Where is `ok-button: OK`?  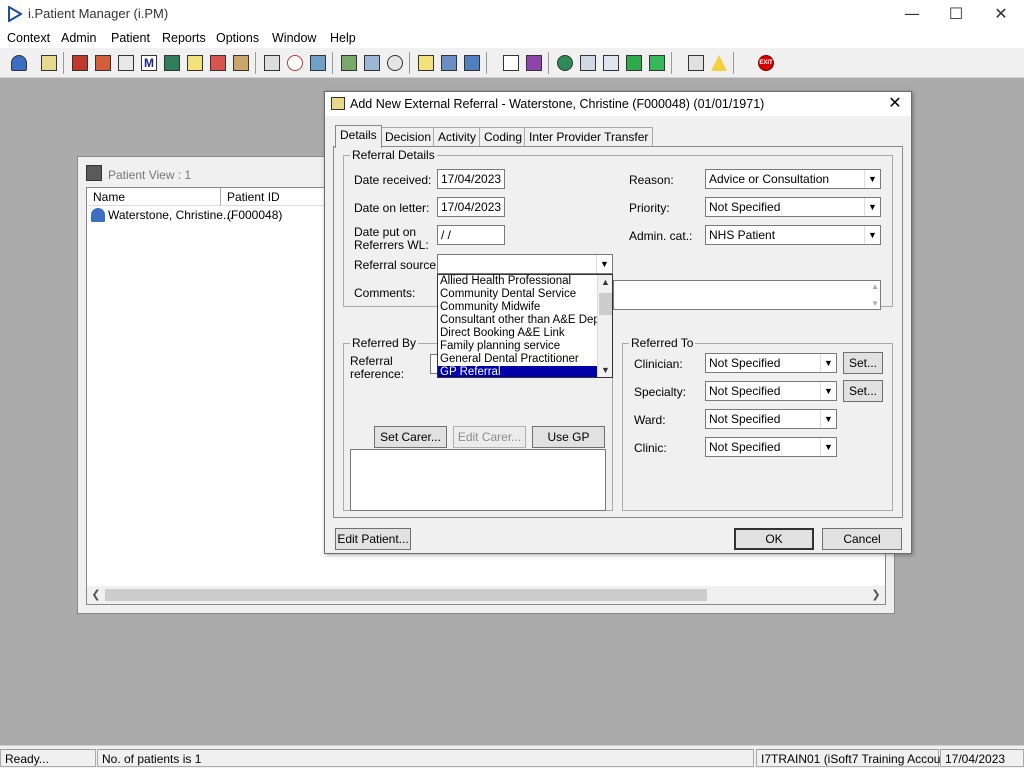 ok-button: OK is located at coordinates (774, 539).